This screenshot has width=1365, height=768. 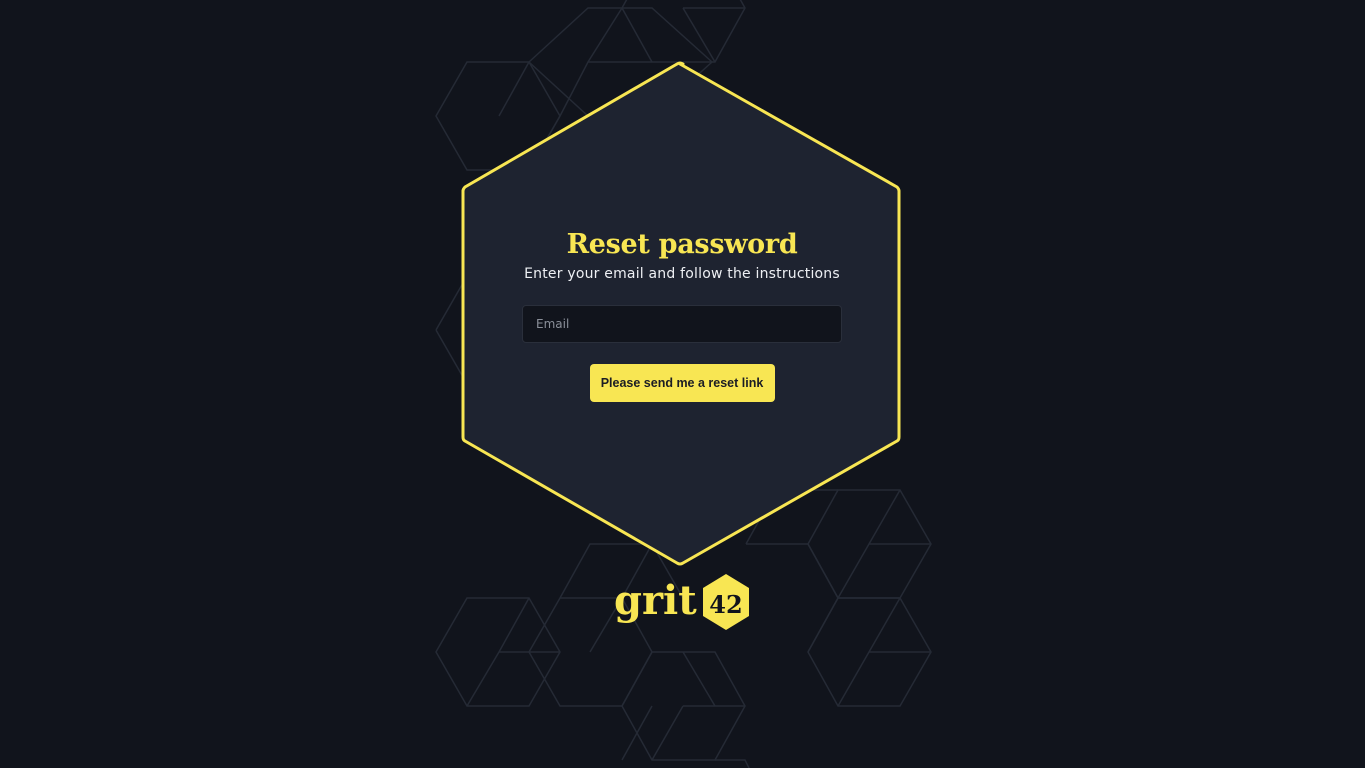 I want to click on logo-word: grit, so click(x=655, y=600).